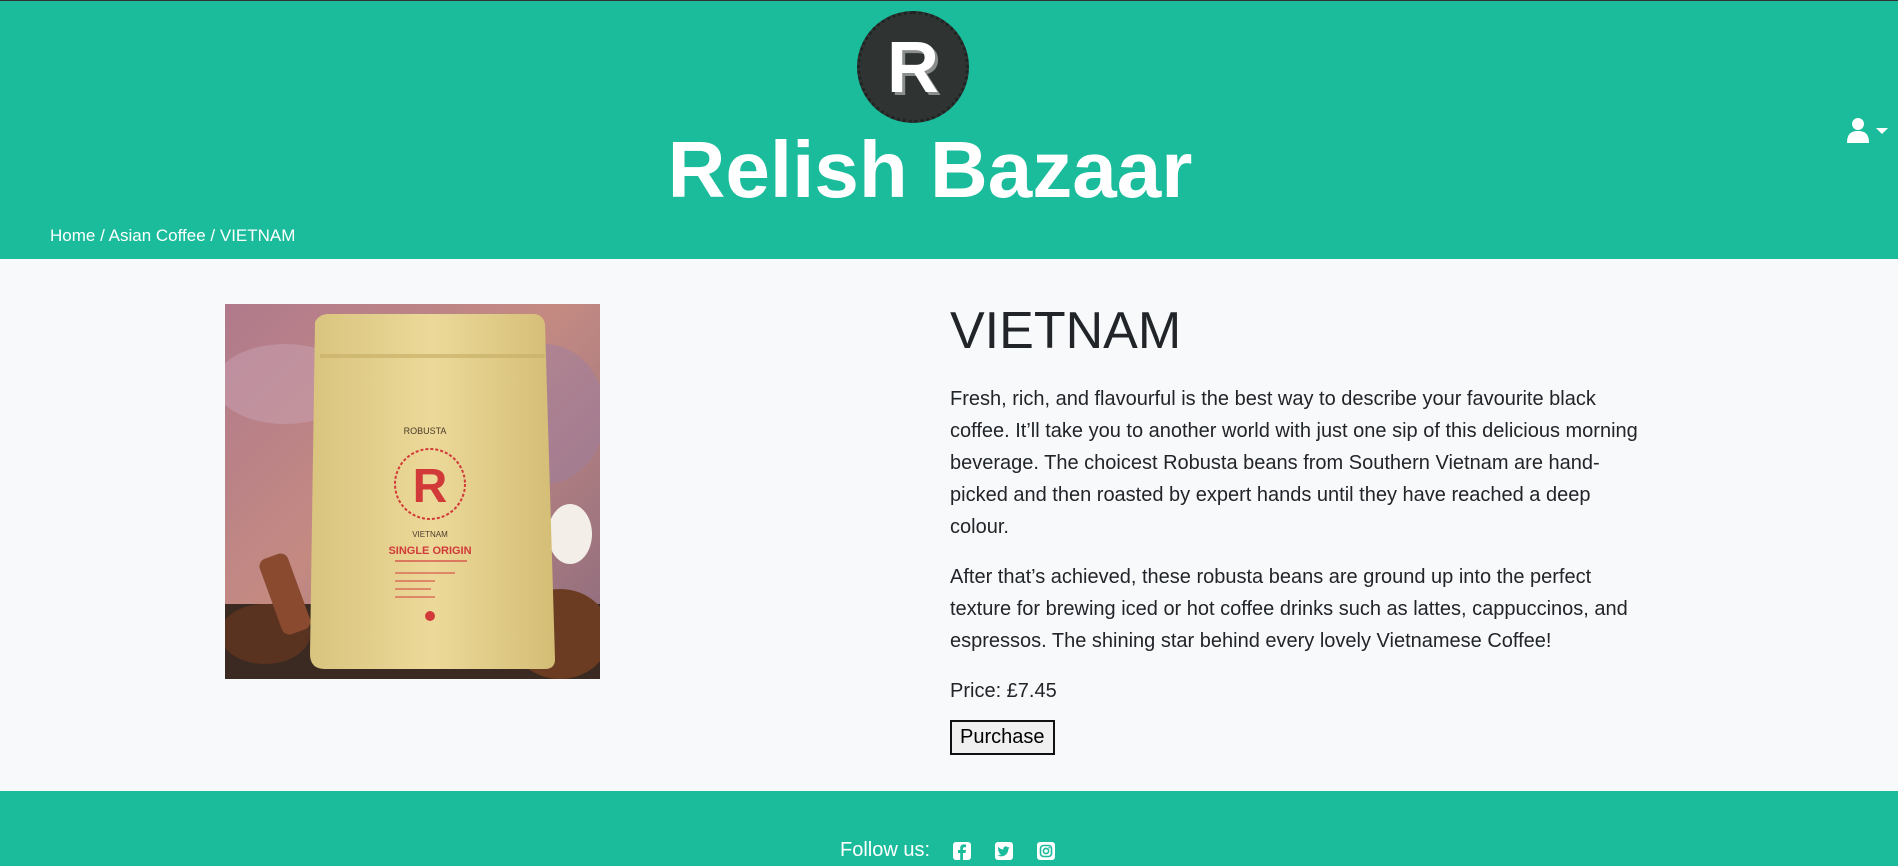 The width and height of the screenshot is (1898, 866). What do you see at coordinates (72, 235) in the screenshot?
I see `breadcrumb-home: Home` at bounding box center [72, 235].